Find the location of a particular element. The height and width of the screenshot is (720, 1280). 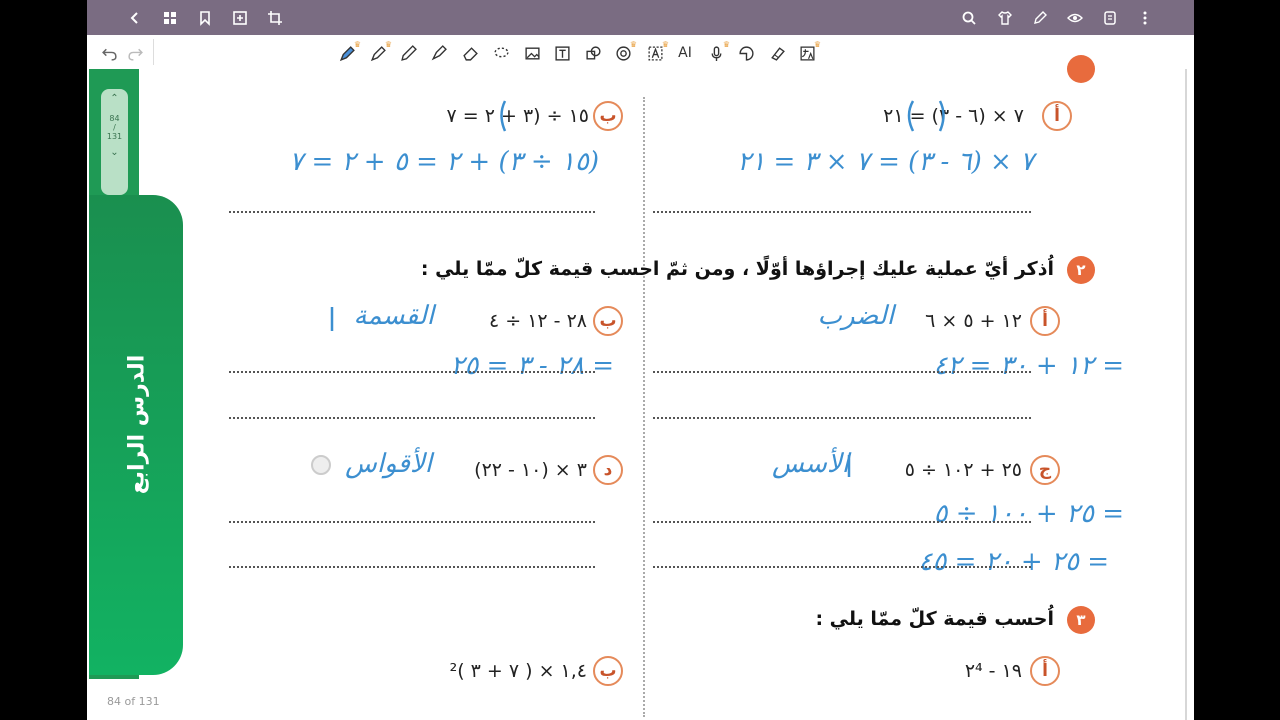

page-edge is located at coordinates (1186, 394).